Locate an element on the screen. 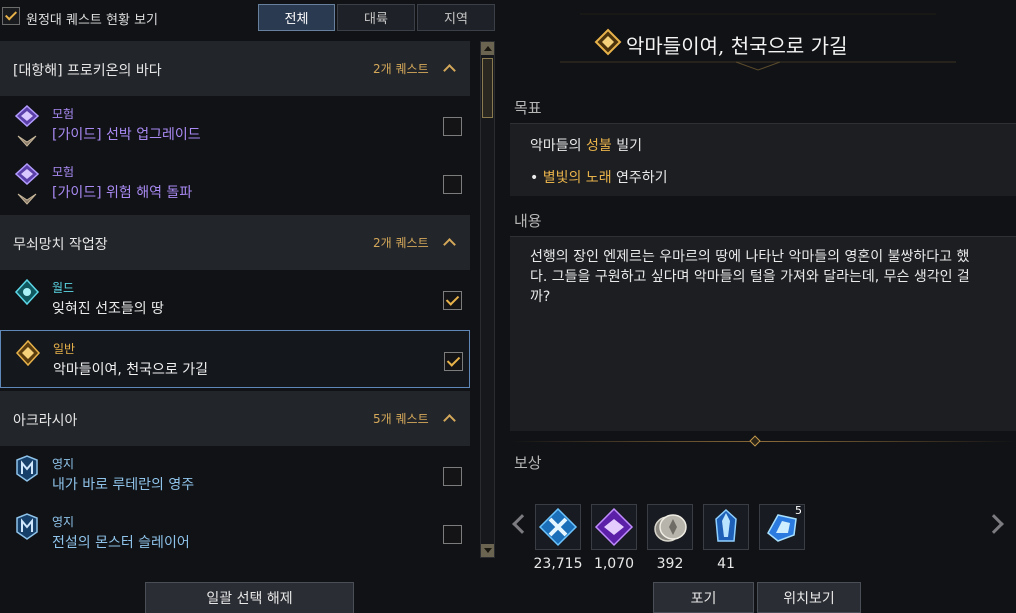  quest-name: 악마들이여, 천국으로 가길 is located at coordinates (131, 370).